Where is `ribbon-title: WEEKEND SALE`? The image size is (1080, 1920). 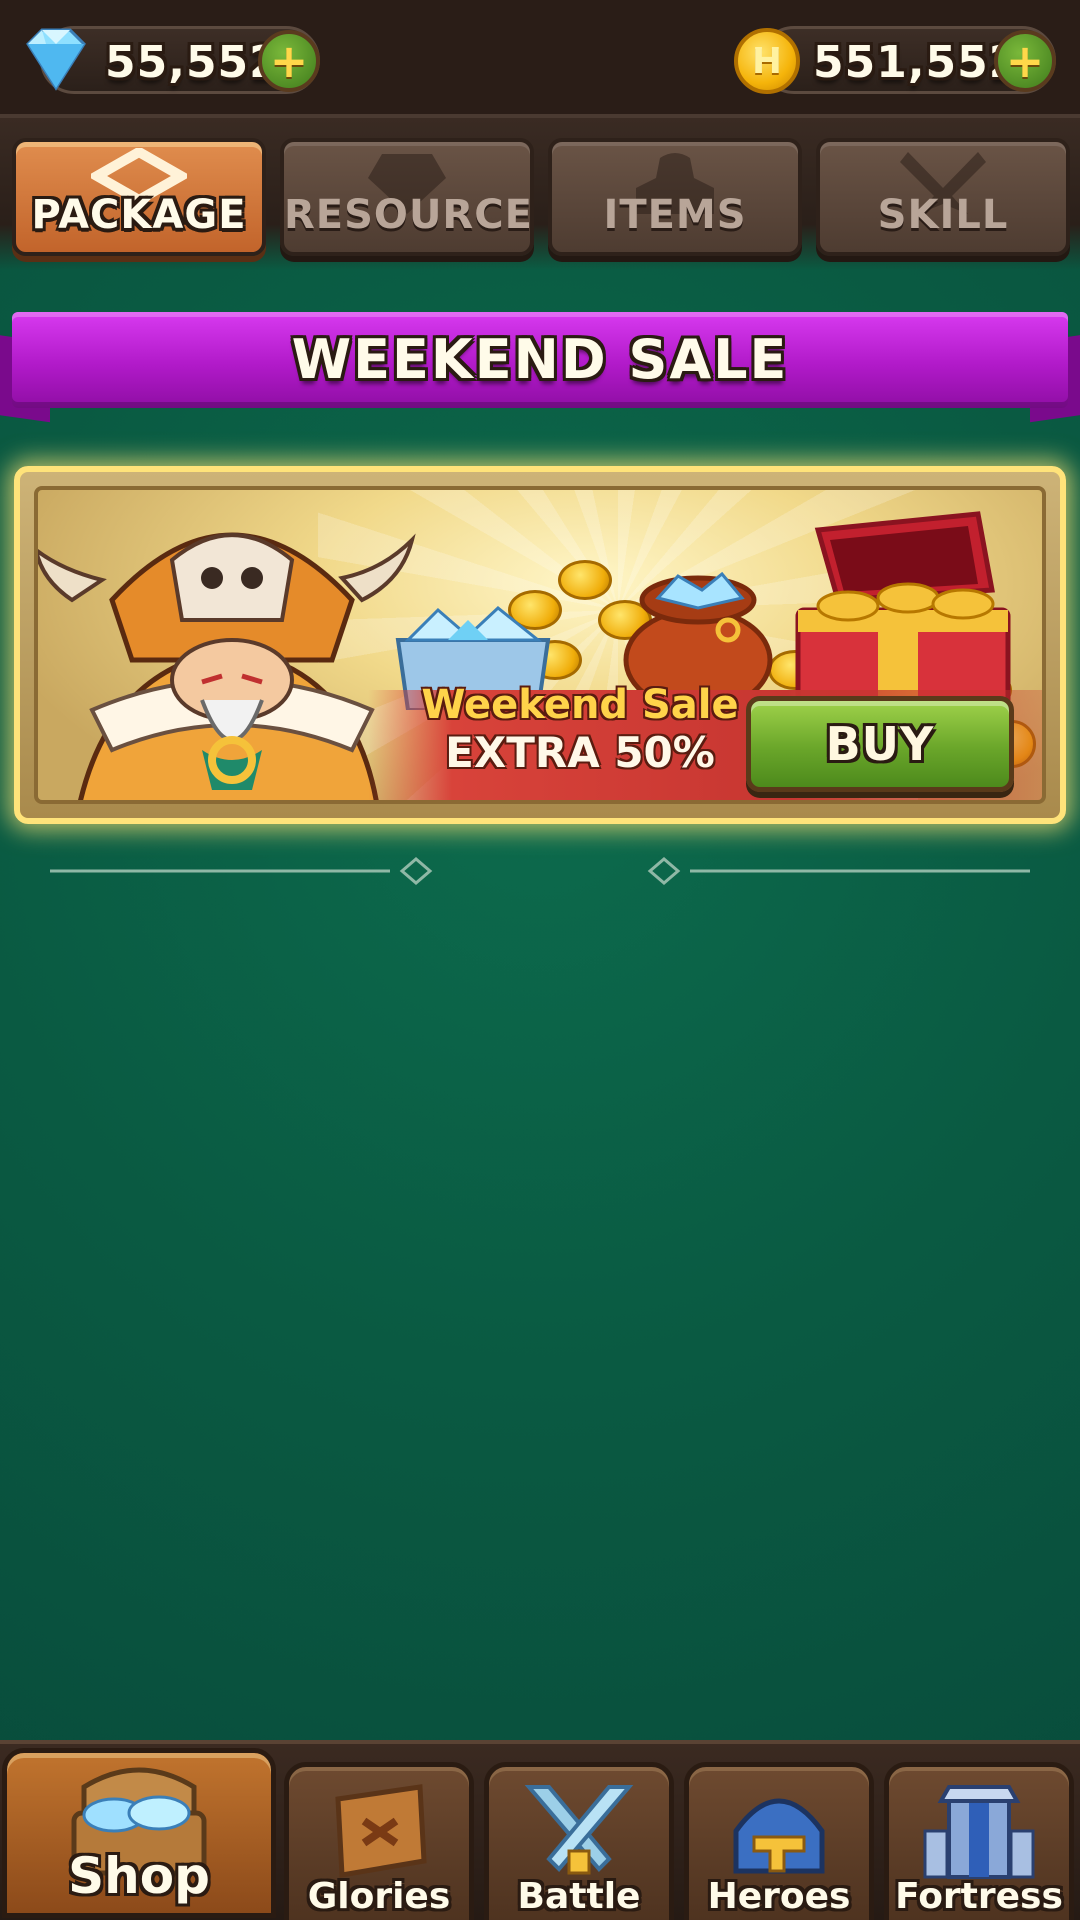
ribbon-title: WEEKEND SALE is located at coordinates (540, 359).